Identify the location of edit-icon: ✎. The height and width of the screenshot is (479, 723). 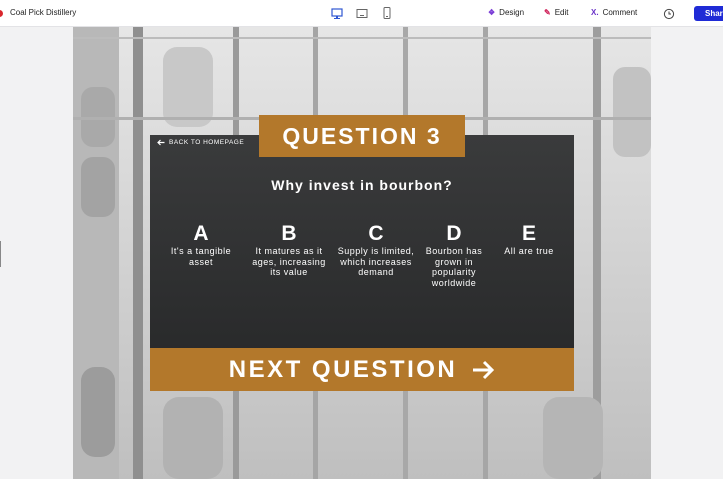
(547, 12).